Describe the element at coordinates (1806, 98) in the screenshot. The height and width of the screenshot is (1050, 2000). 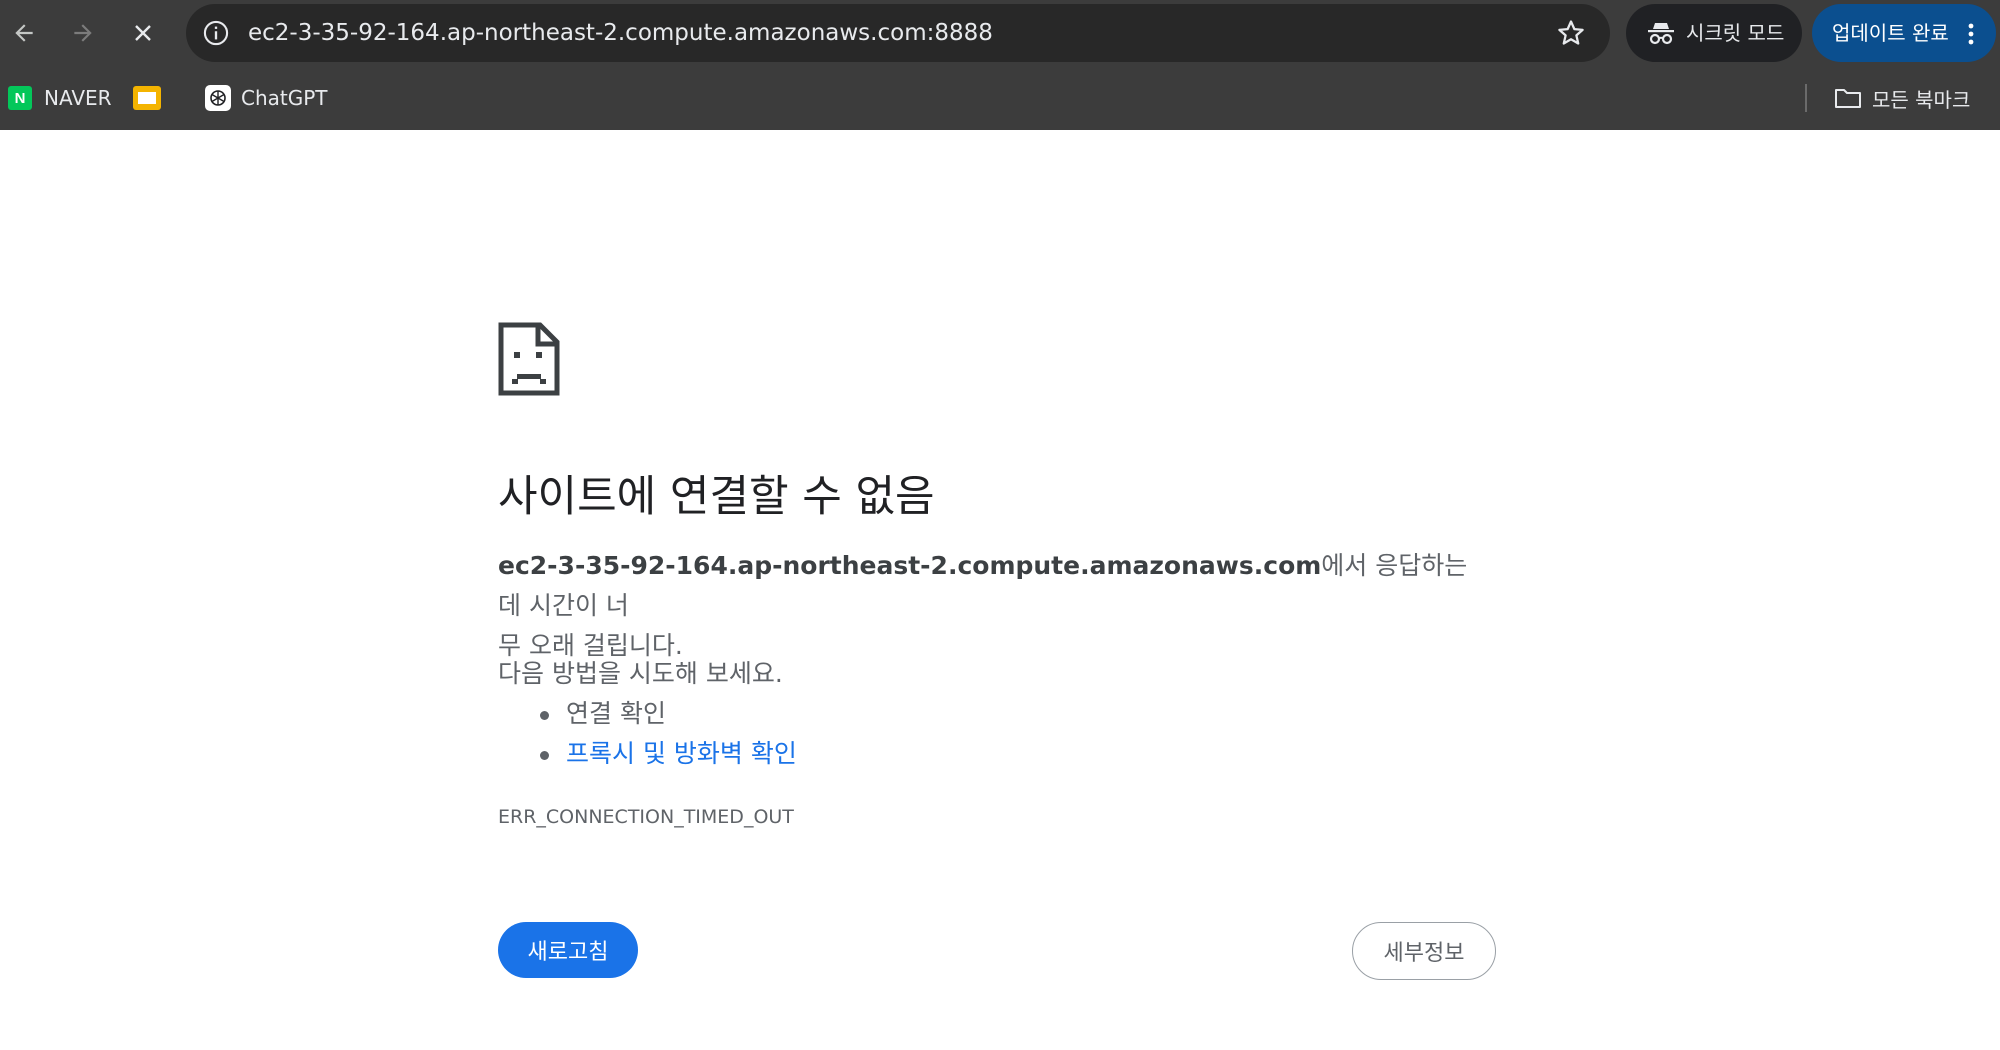
I see `bookmarks-separator` at that location.